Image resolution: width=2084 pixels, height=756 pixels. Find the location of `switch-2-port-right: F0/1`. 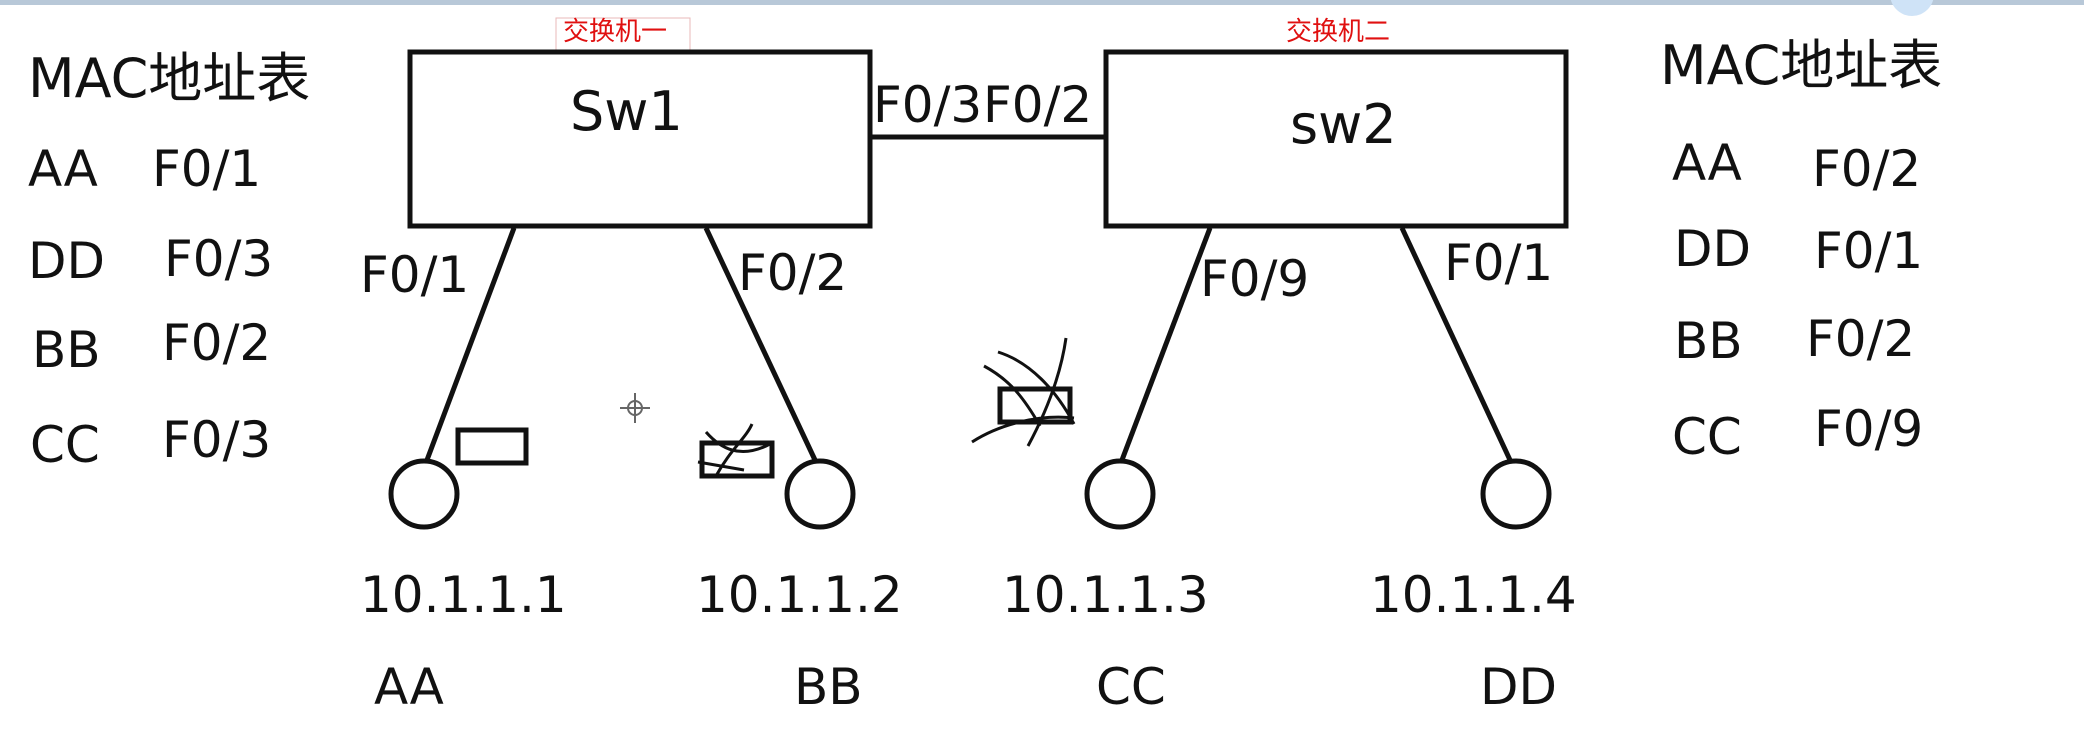

switch-2-port-right: F0/1 is located at coordinates (1498, 263).